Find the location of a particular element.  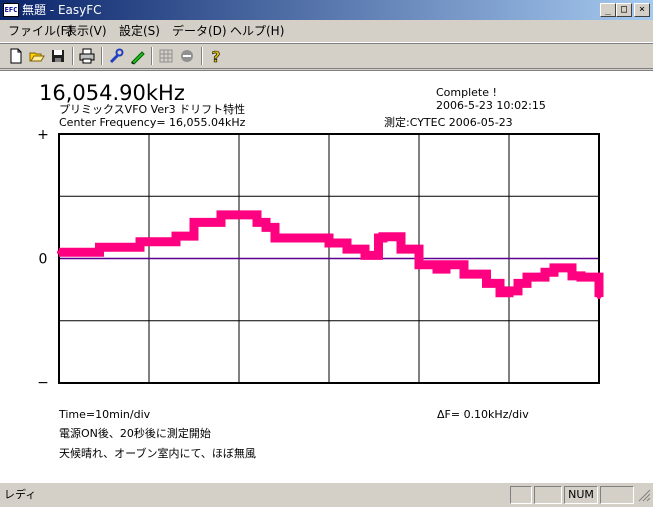

print-icon is located at coordinates (87, 56).